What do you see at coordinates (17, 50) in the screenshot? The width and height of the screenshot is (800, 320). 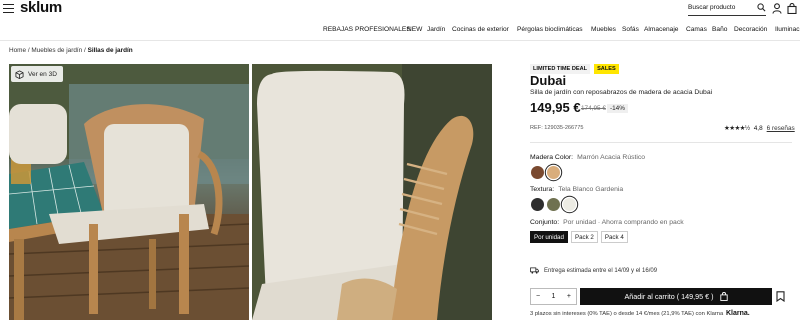 I see `breadcrumb-home: Home` at bounding box center [17, 50].